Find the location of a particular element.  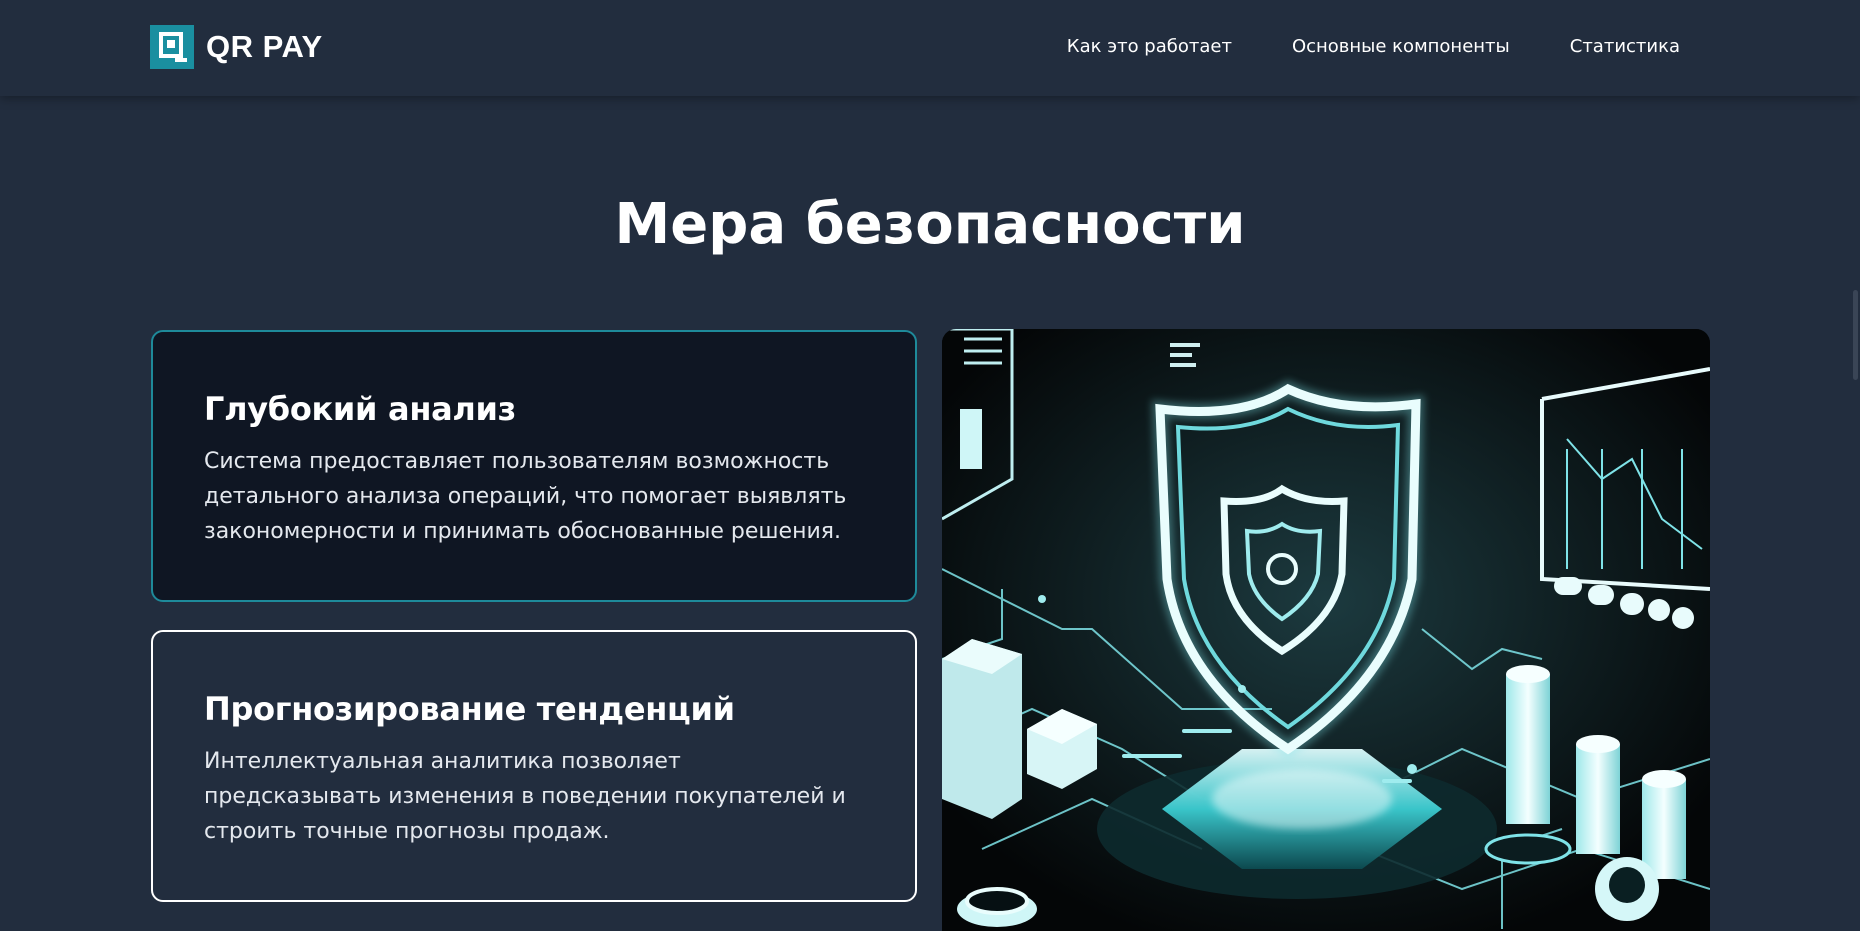

section-title: Мера безопасности is located at coordinates (930, 224).